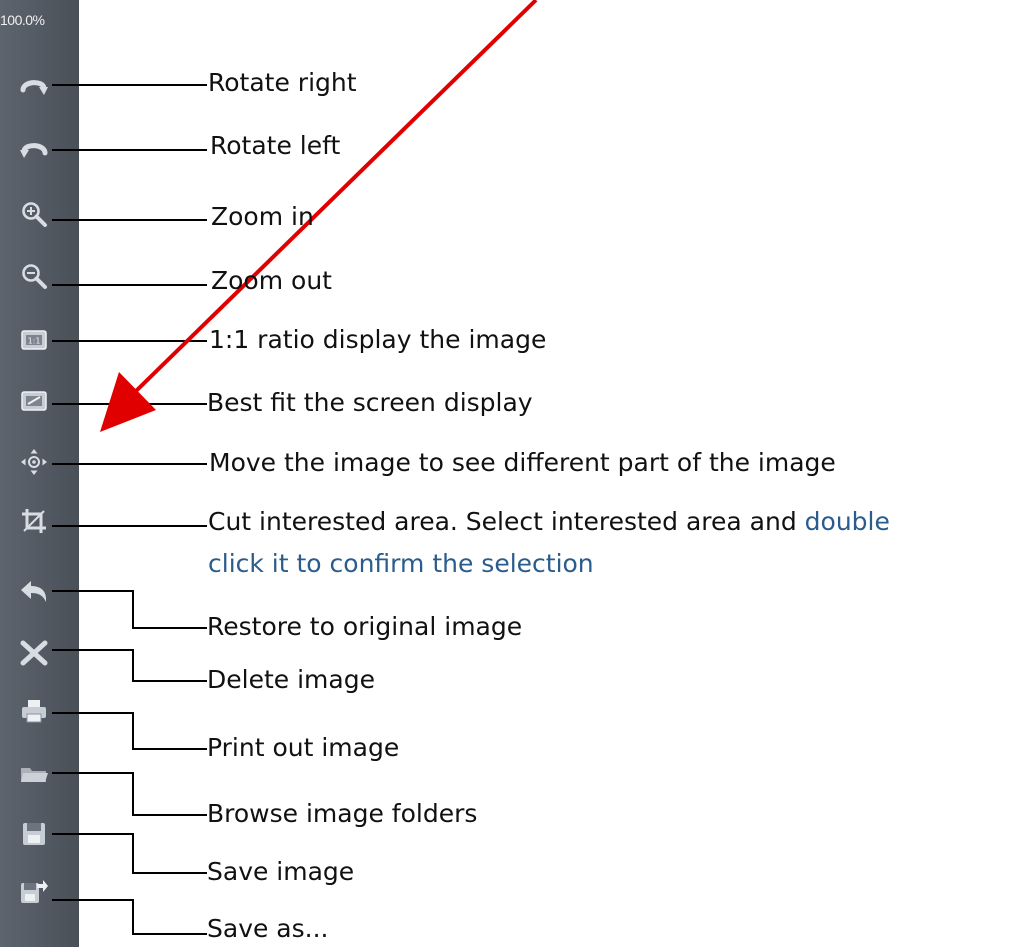 The width and height of the screenshot is (1031, 947). Describe the element at coordinates (303, 747) in the screenshot. I see `print-label: Print out image` at that location.